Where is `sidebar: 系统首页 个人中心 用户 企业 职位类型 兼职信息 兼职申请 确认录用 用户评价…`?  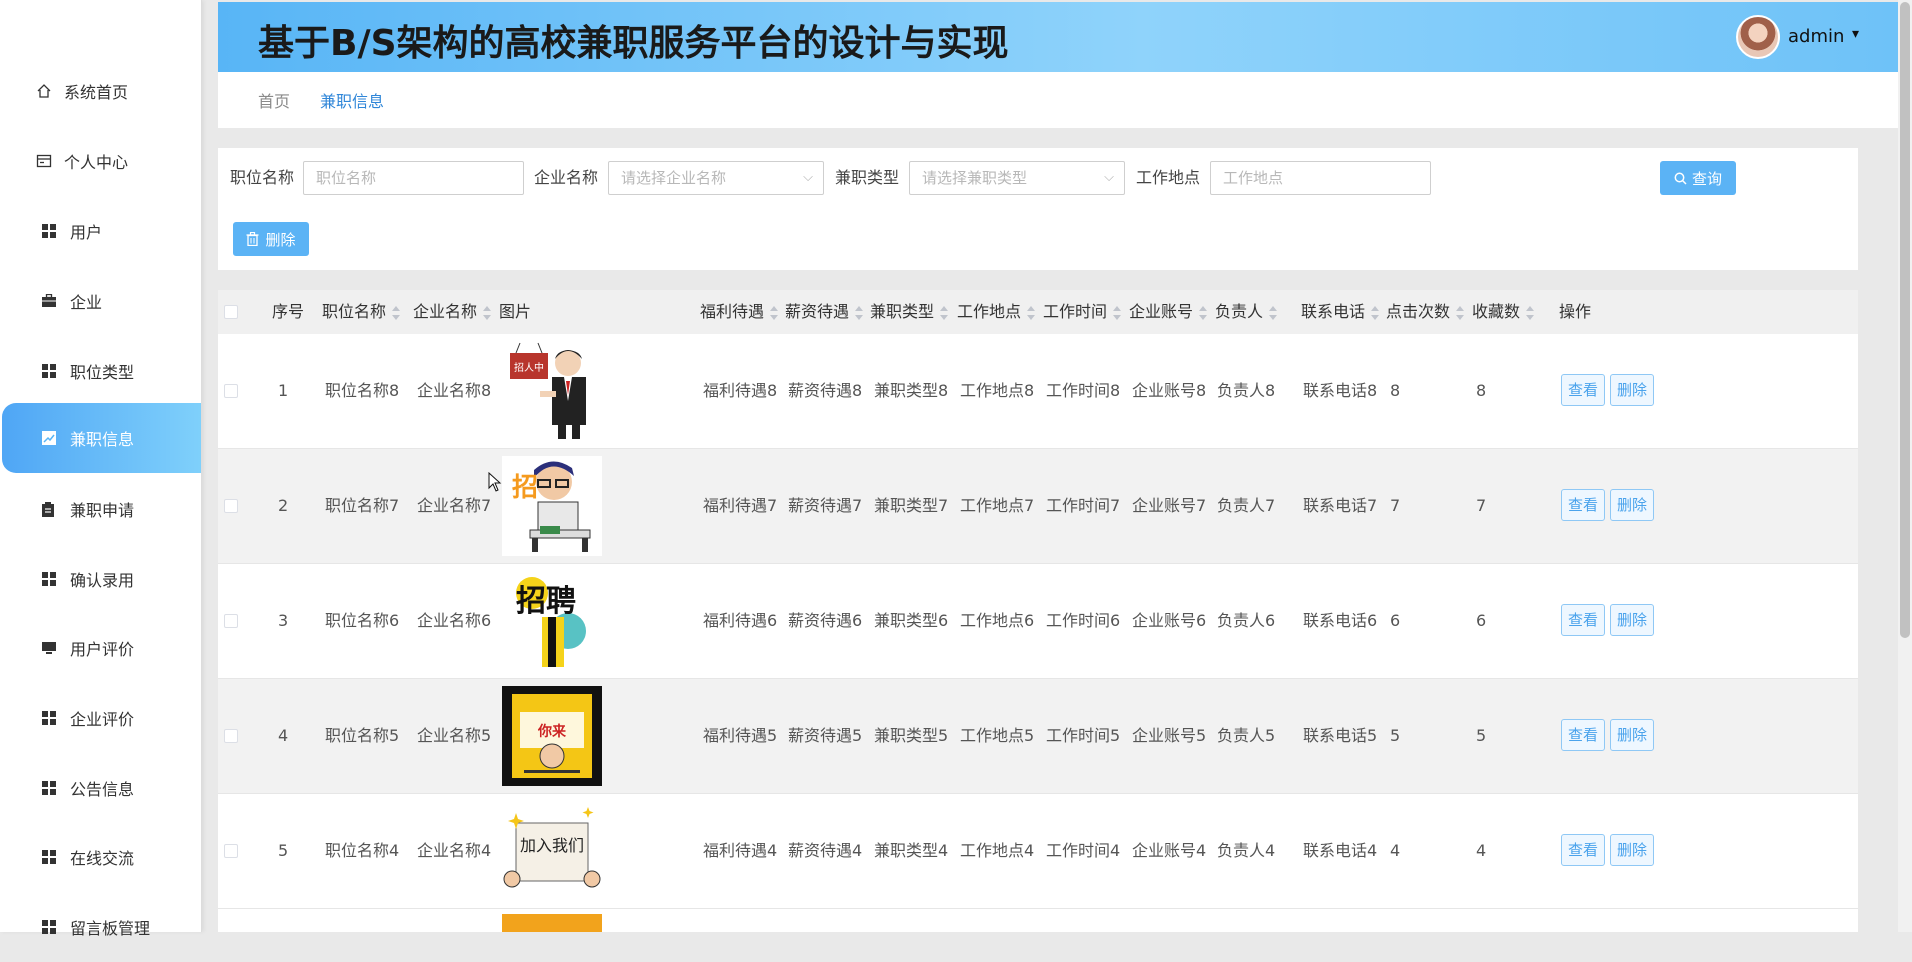 sidebar: 系统首页 个人中心 用户 企业 职位类型 兼职信息 兼职申请 确认录用 用户评价… is located at coordinates (101, 469).